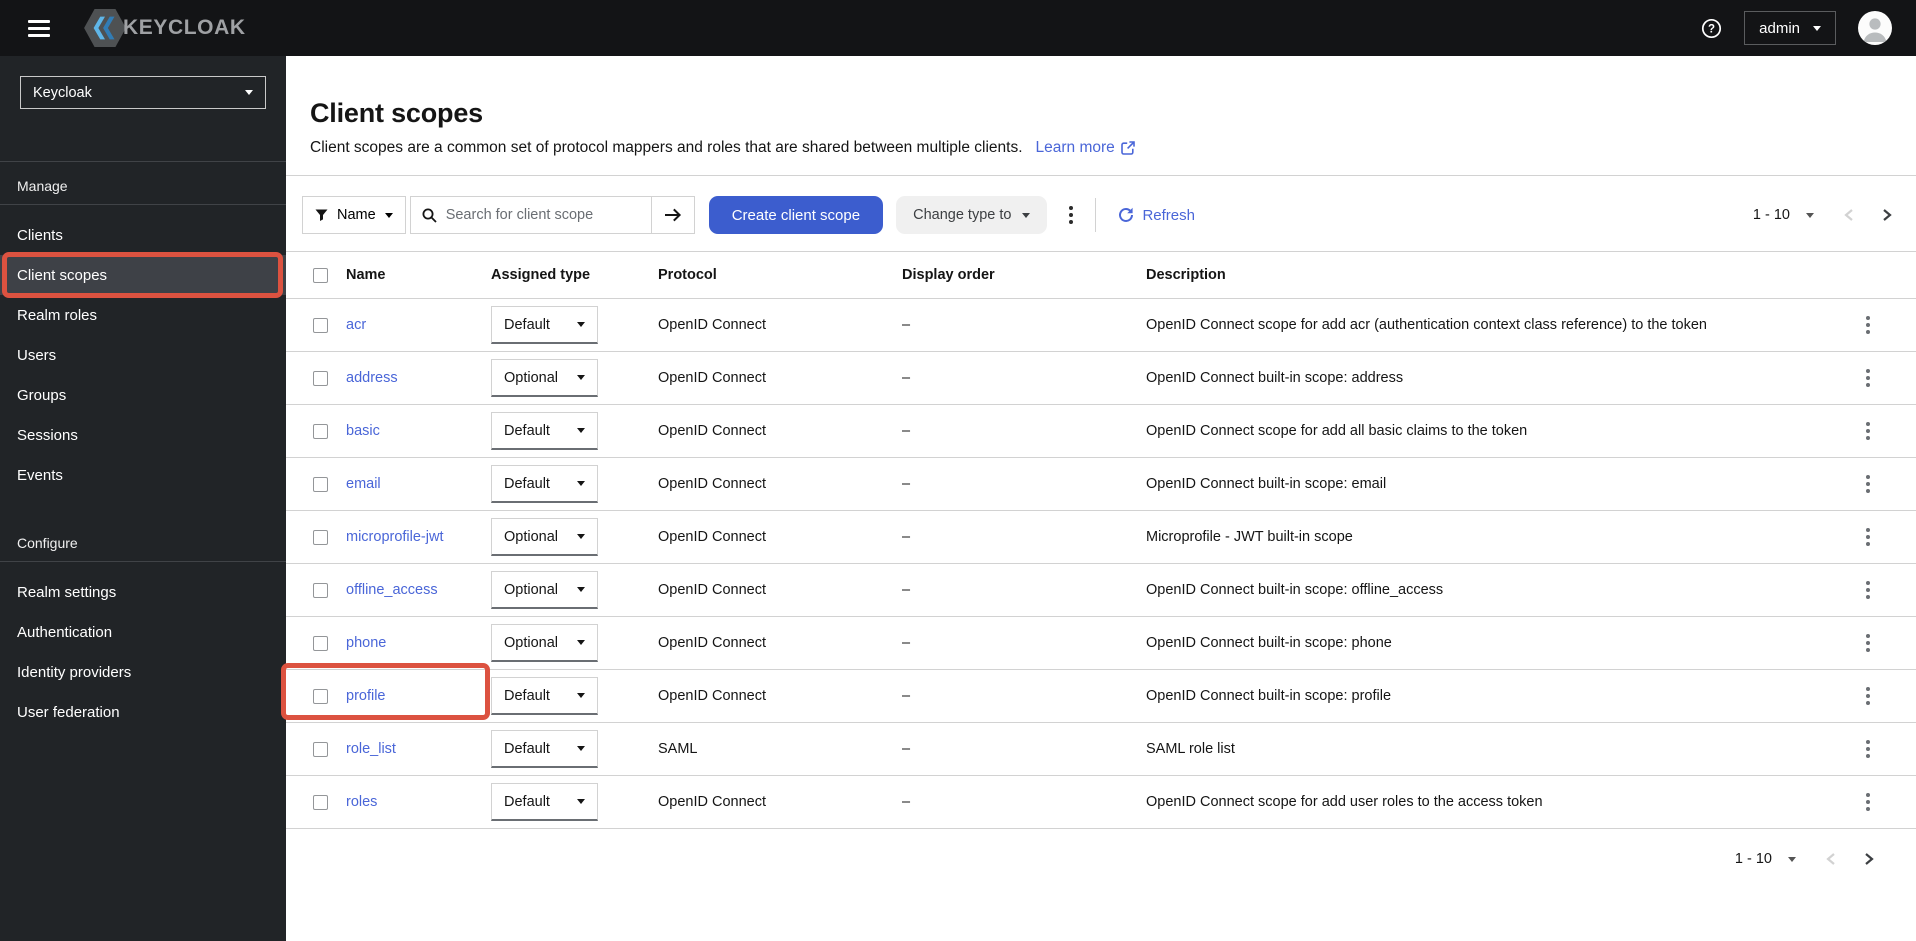 This screenshot has width=1916, height=941. I want to click on scope-name-link: microprofile-jwt, so click(395, 537).